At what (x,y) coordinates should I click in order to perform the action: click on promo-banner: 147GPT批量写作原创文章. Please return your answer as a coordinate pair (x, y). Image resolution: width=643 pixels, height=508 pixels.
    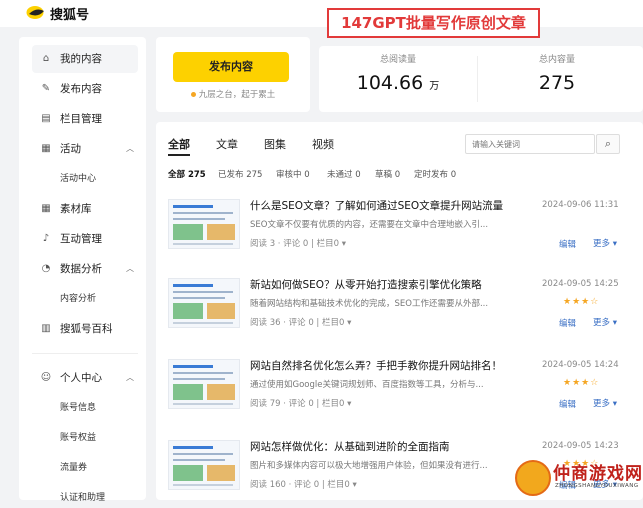
    Looking at the image, I should click on (433, 23).